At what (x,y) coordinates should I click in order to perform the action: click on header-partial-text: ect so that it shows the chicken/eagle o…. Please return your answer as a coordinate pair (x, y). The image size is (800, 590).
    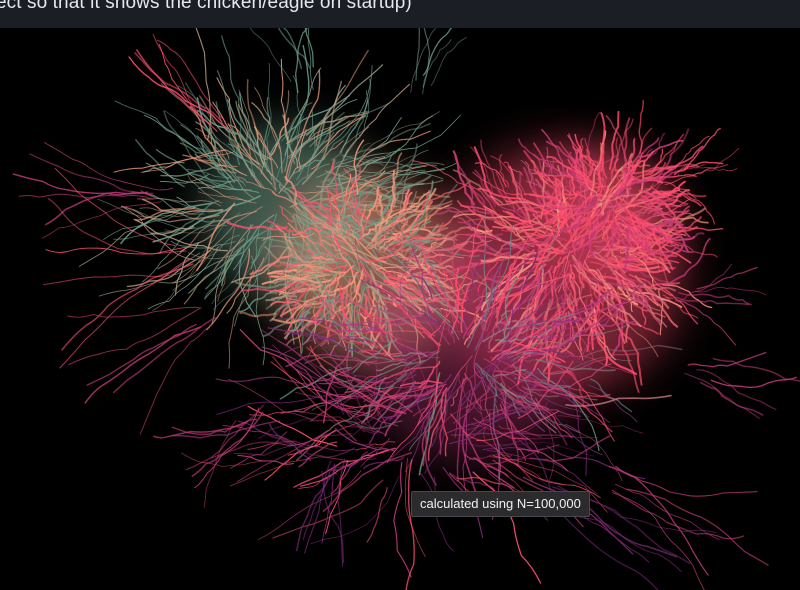
    Looking at the image, I should click on (206, 6).